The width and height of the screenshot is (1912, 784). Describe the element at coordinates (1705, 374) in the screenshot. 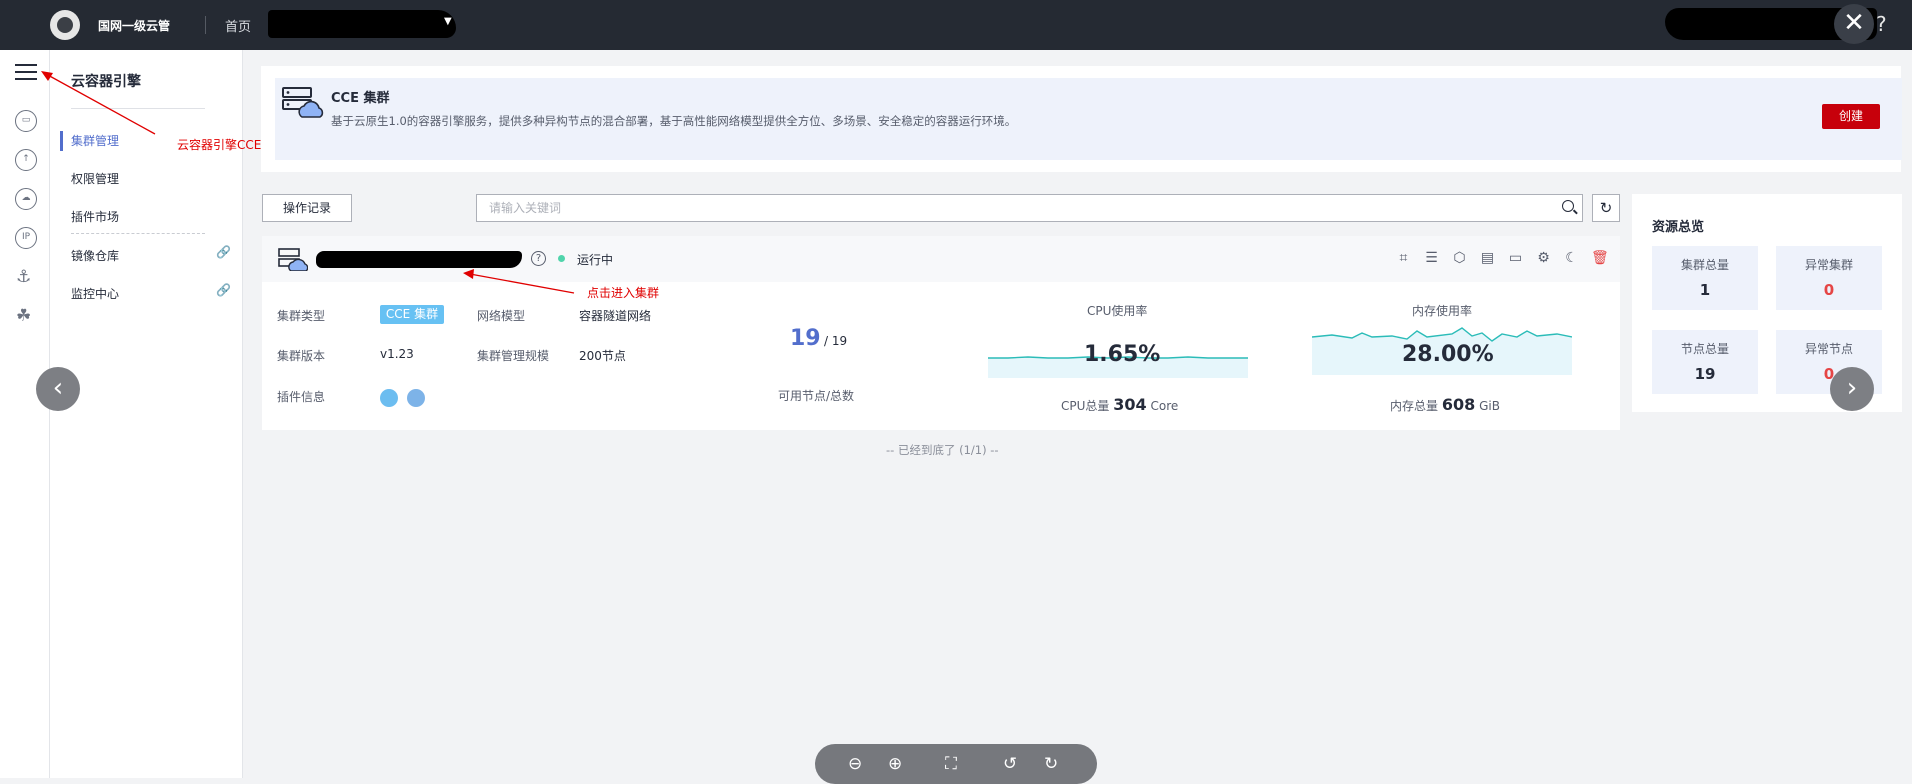

I see `node-total-value: 19` at that location.